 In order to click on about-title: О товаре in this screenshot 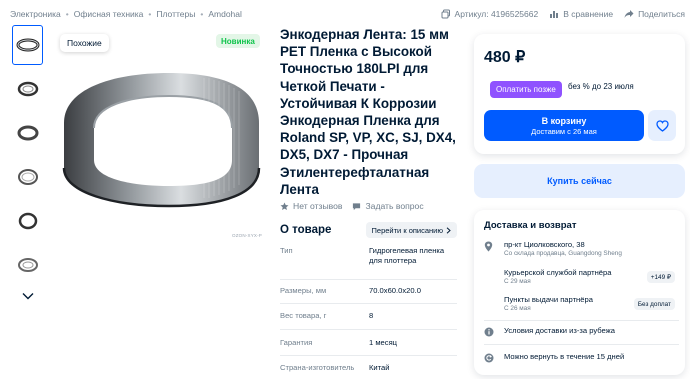, I will do `click(306, 230)`.